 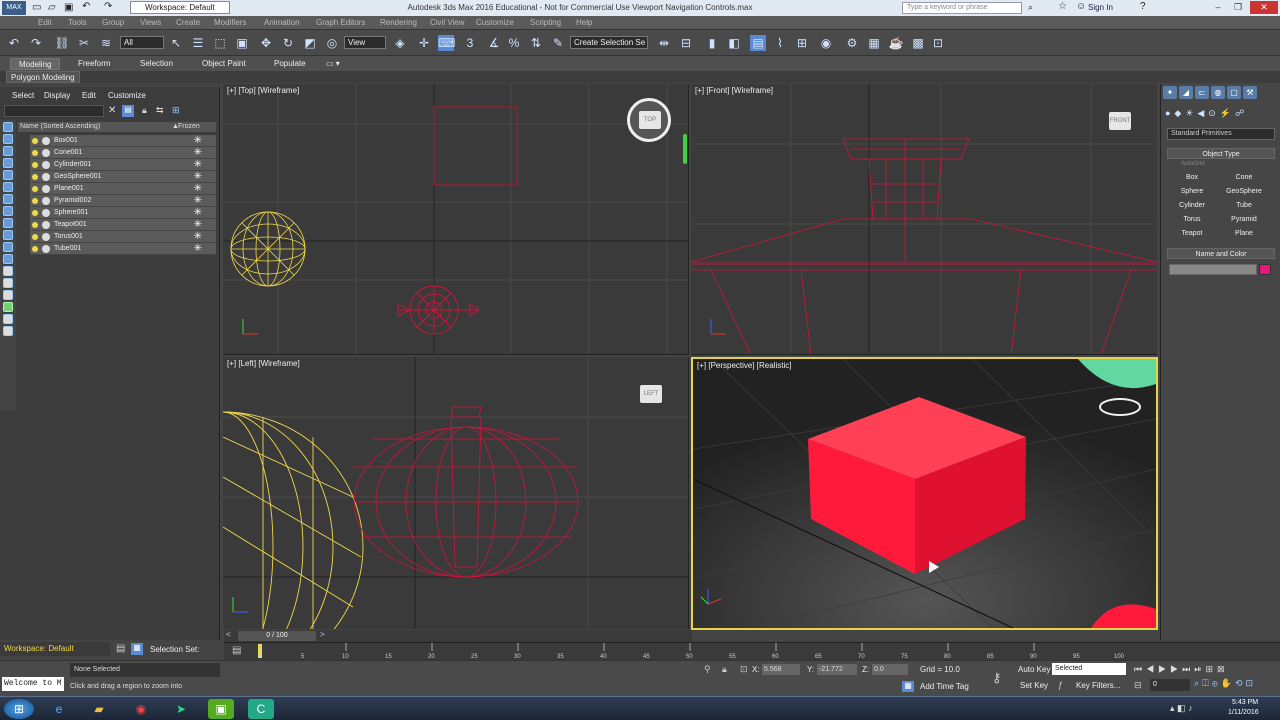 What do you see at coordinates (84, 43) in the screenshot?
I see `unlink-icon: ✂` at bounding box center [84, 43].